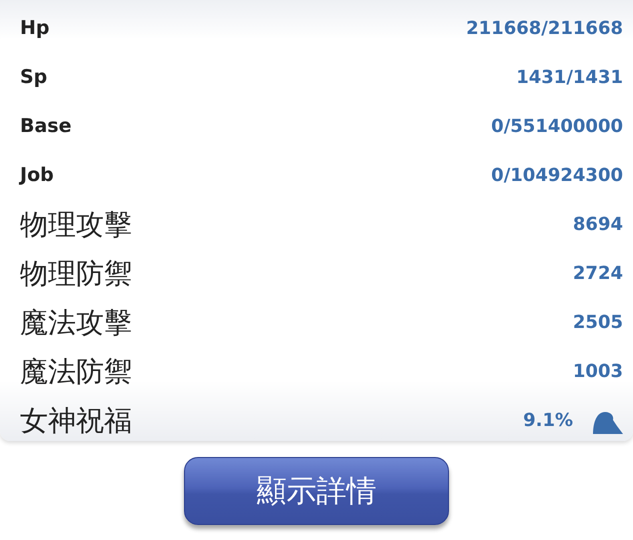 This screenshot has height=540, width=633. I want to click on stat-label: 魔法攻擊, so click(76, 322).